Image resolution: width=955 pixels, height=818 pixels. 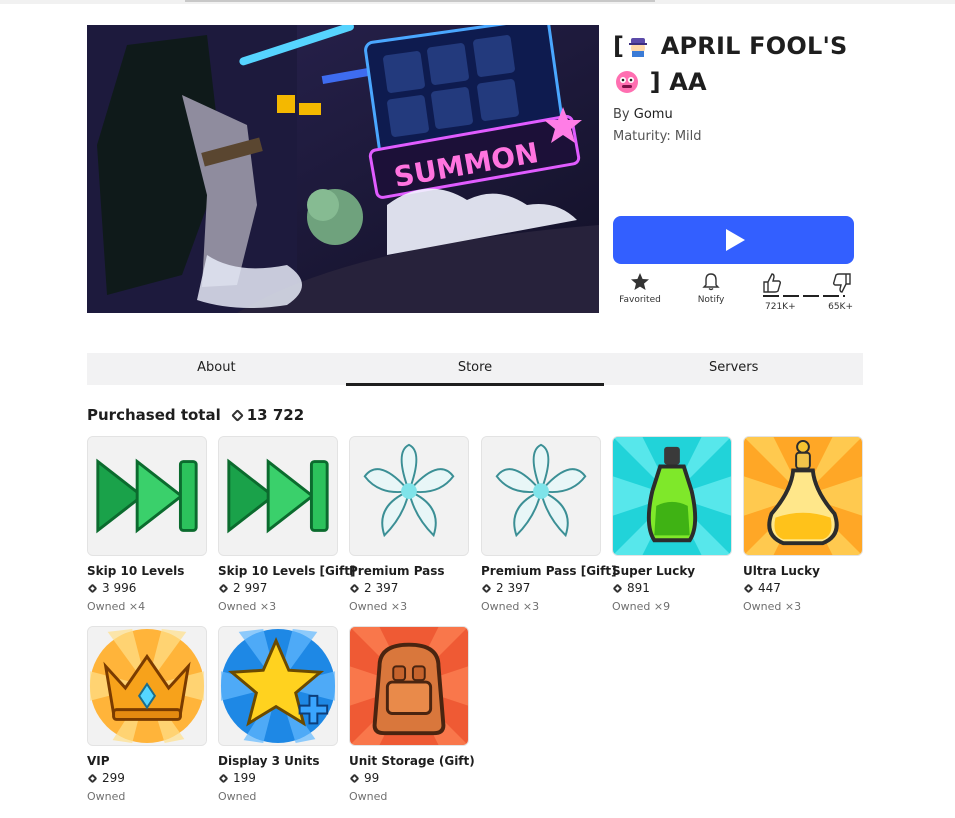 I want to click on store-item: Display 3 Units 199 Owned, so click(x=278, y=715).